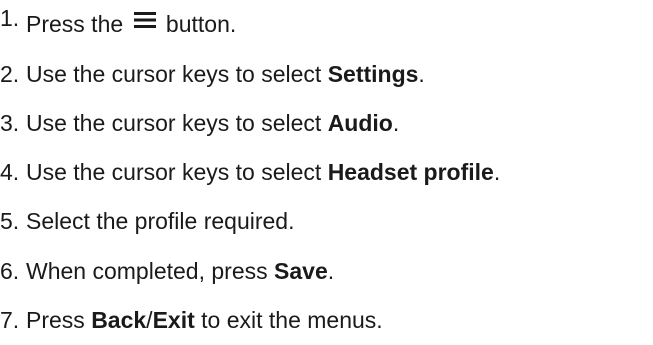  What do you see at coordinates (301, 270) in the screenshot?
I see `button-label-save: Save` at bounding box center [301, 270].